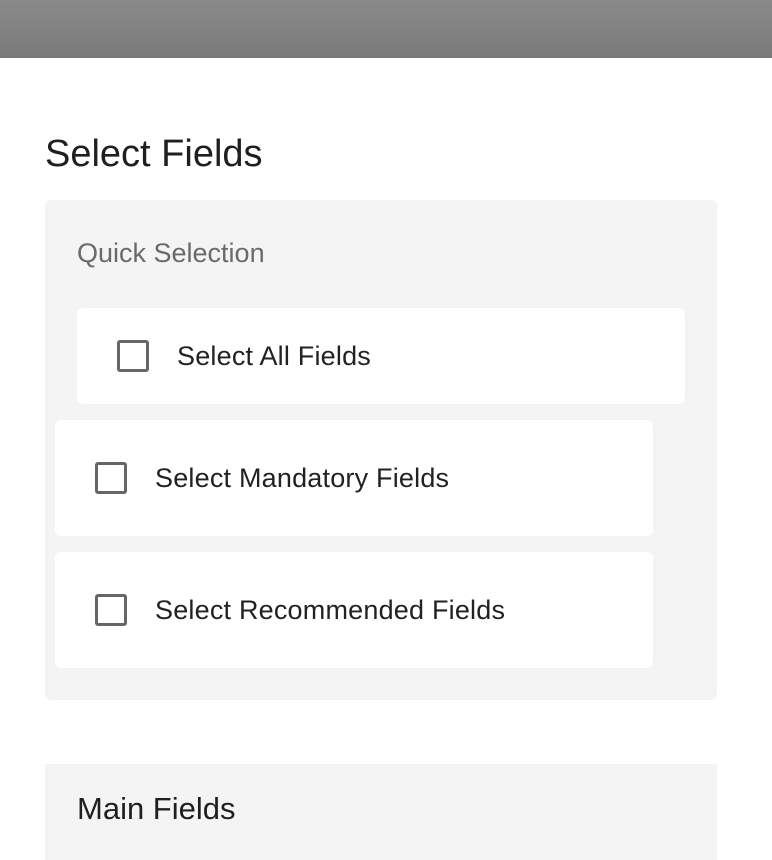  What do you see at coordinates (386, 29) in the screenshot?
I see `top-bar` at bounding box center [386, 29].